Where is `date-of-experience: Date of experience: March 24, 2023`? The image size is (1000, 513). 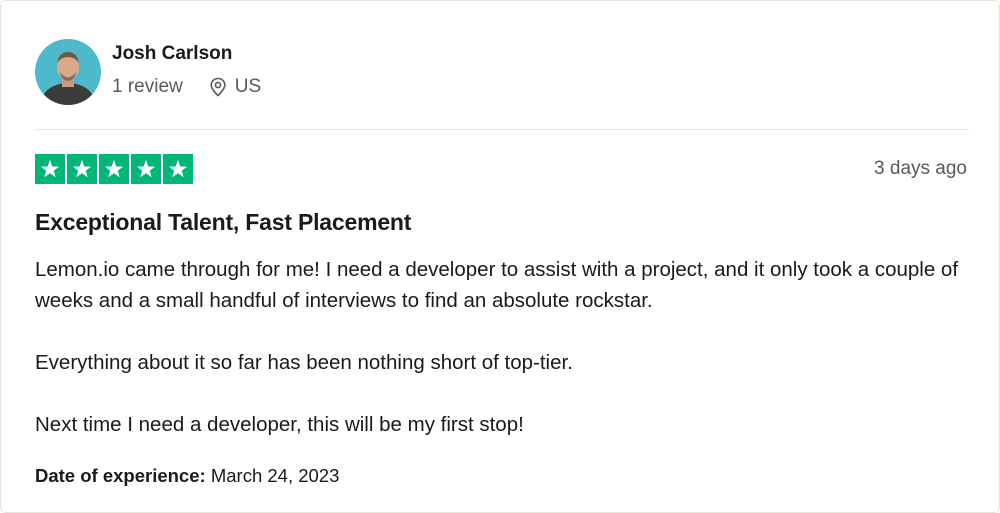 date-of-experience: Date of experience: March 24, 2023 is located at coordinates (187, 476).